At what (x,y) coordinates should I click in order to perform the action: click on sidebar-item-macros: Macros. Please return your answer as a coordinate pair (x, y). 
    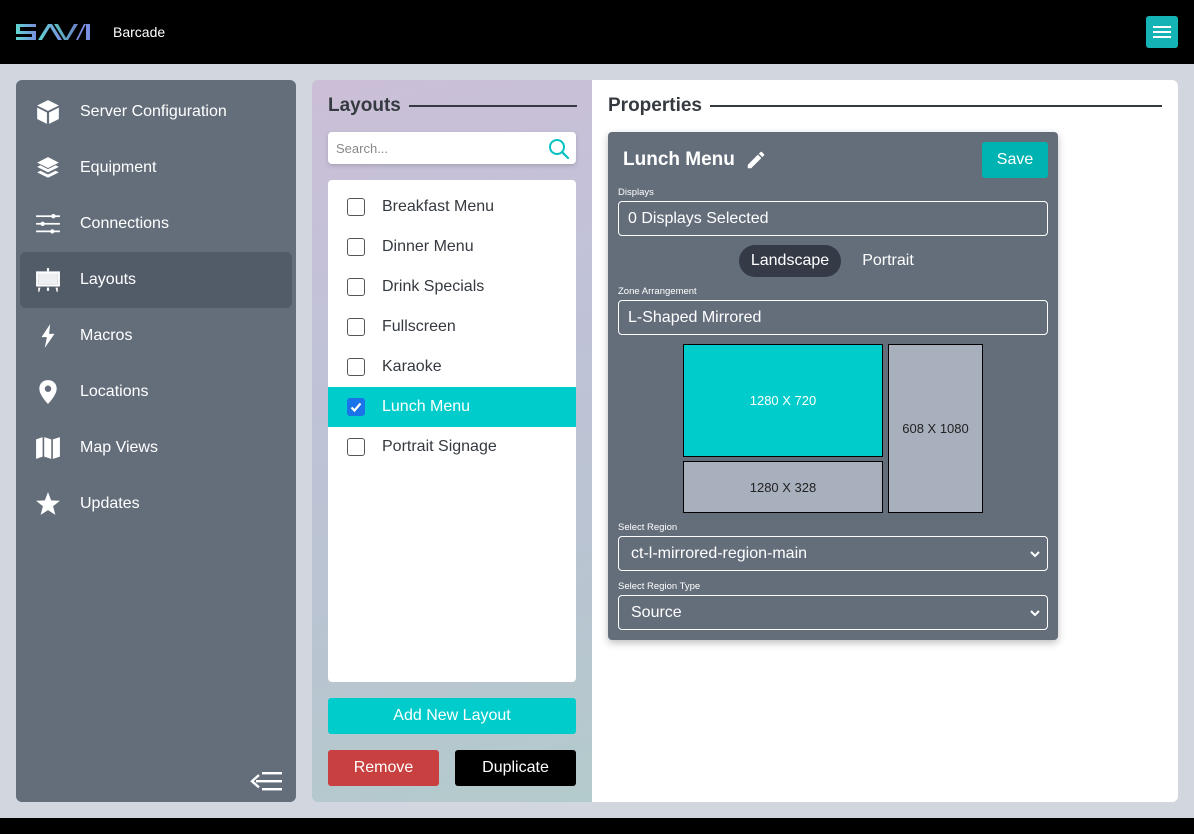
    Looking at the image, I should click on (156, 336).